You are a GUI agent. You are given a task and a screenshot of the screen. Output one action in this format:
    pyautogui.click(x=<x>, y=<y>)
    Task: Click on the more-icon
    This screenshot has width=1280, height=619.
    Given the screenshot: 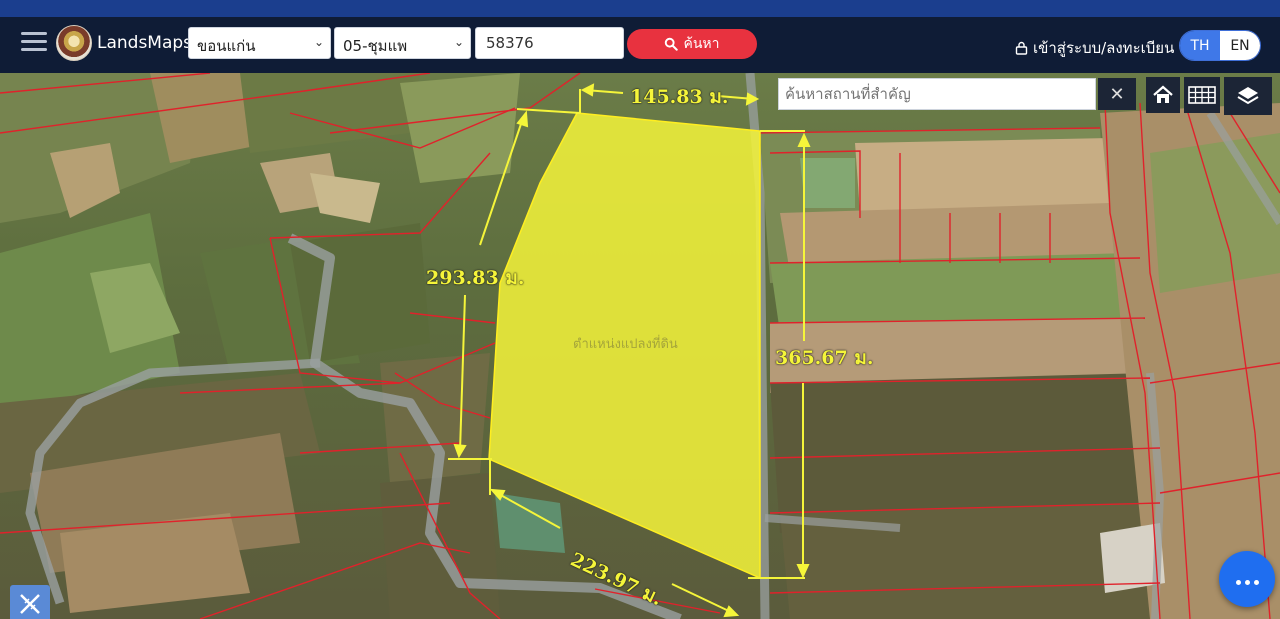 What is the action you would take?
    pyautogui.click(x=1247, y=579)
    